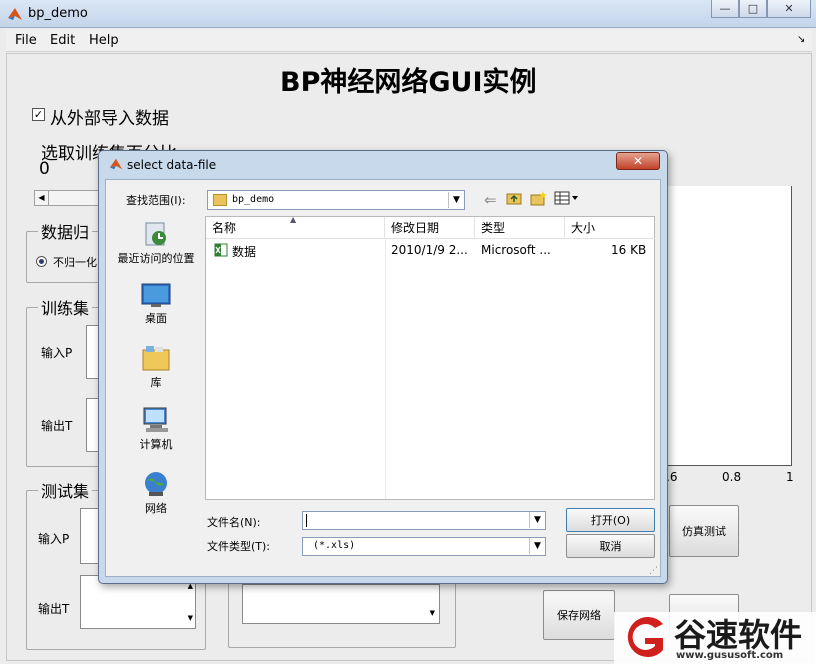  Describe the element at coordinates (520, 228) in the screenshot. I see `column-header-type: 类型` at that location.